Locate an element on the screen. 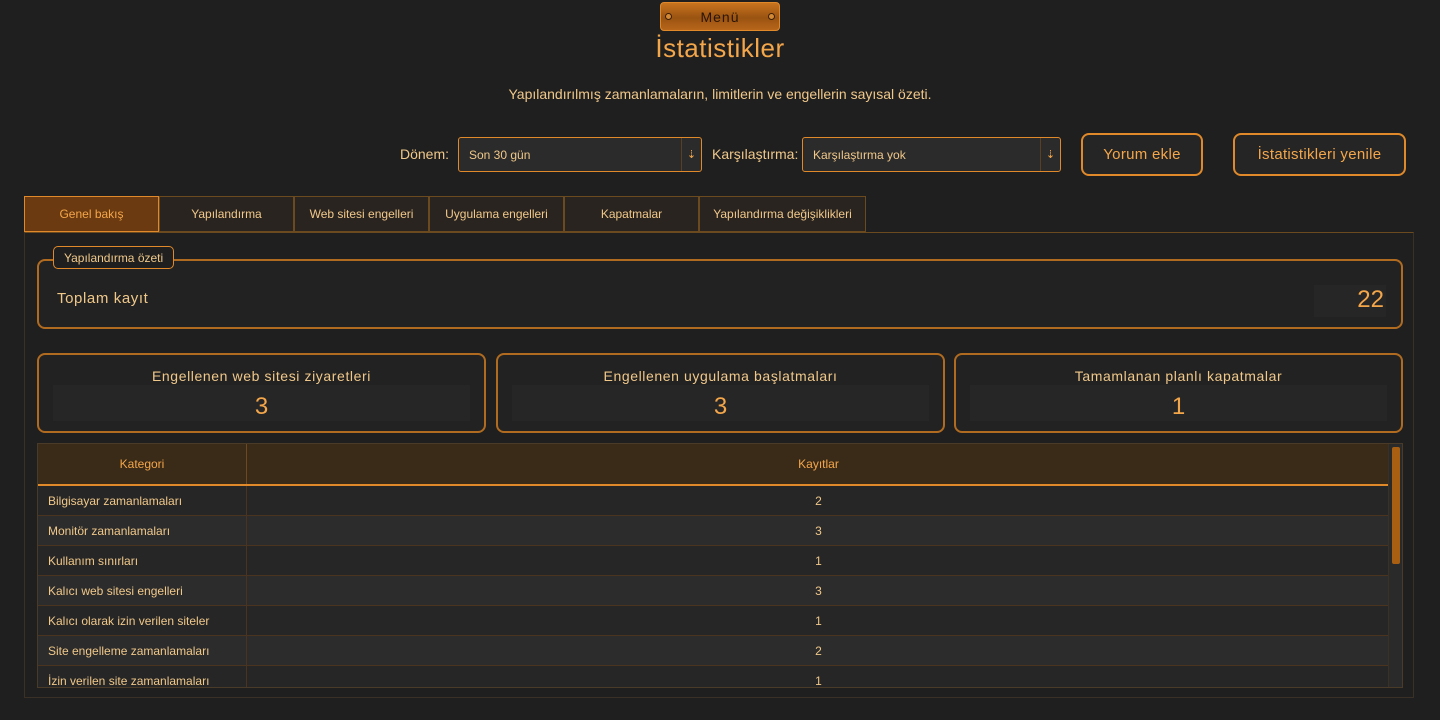  column-header-category: Kategori is located at coordinates (142, 464).